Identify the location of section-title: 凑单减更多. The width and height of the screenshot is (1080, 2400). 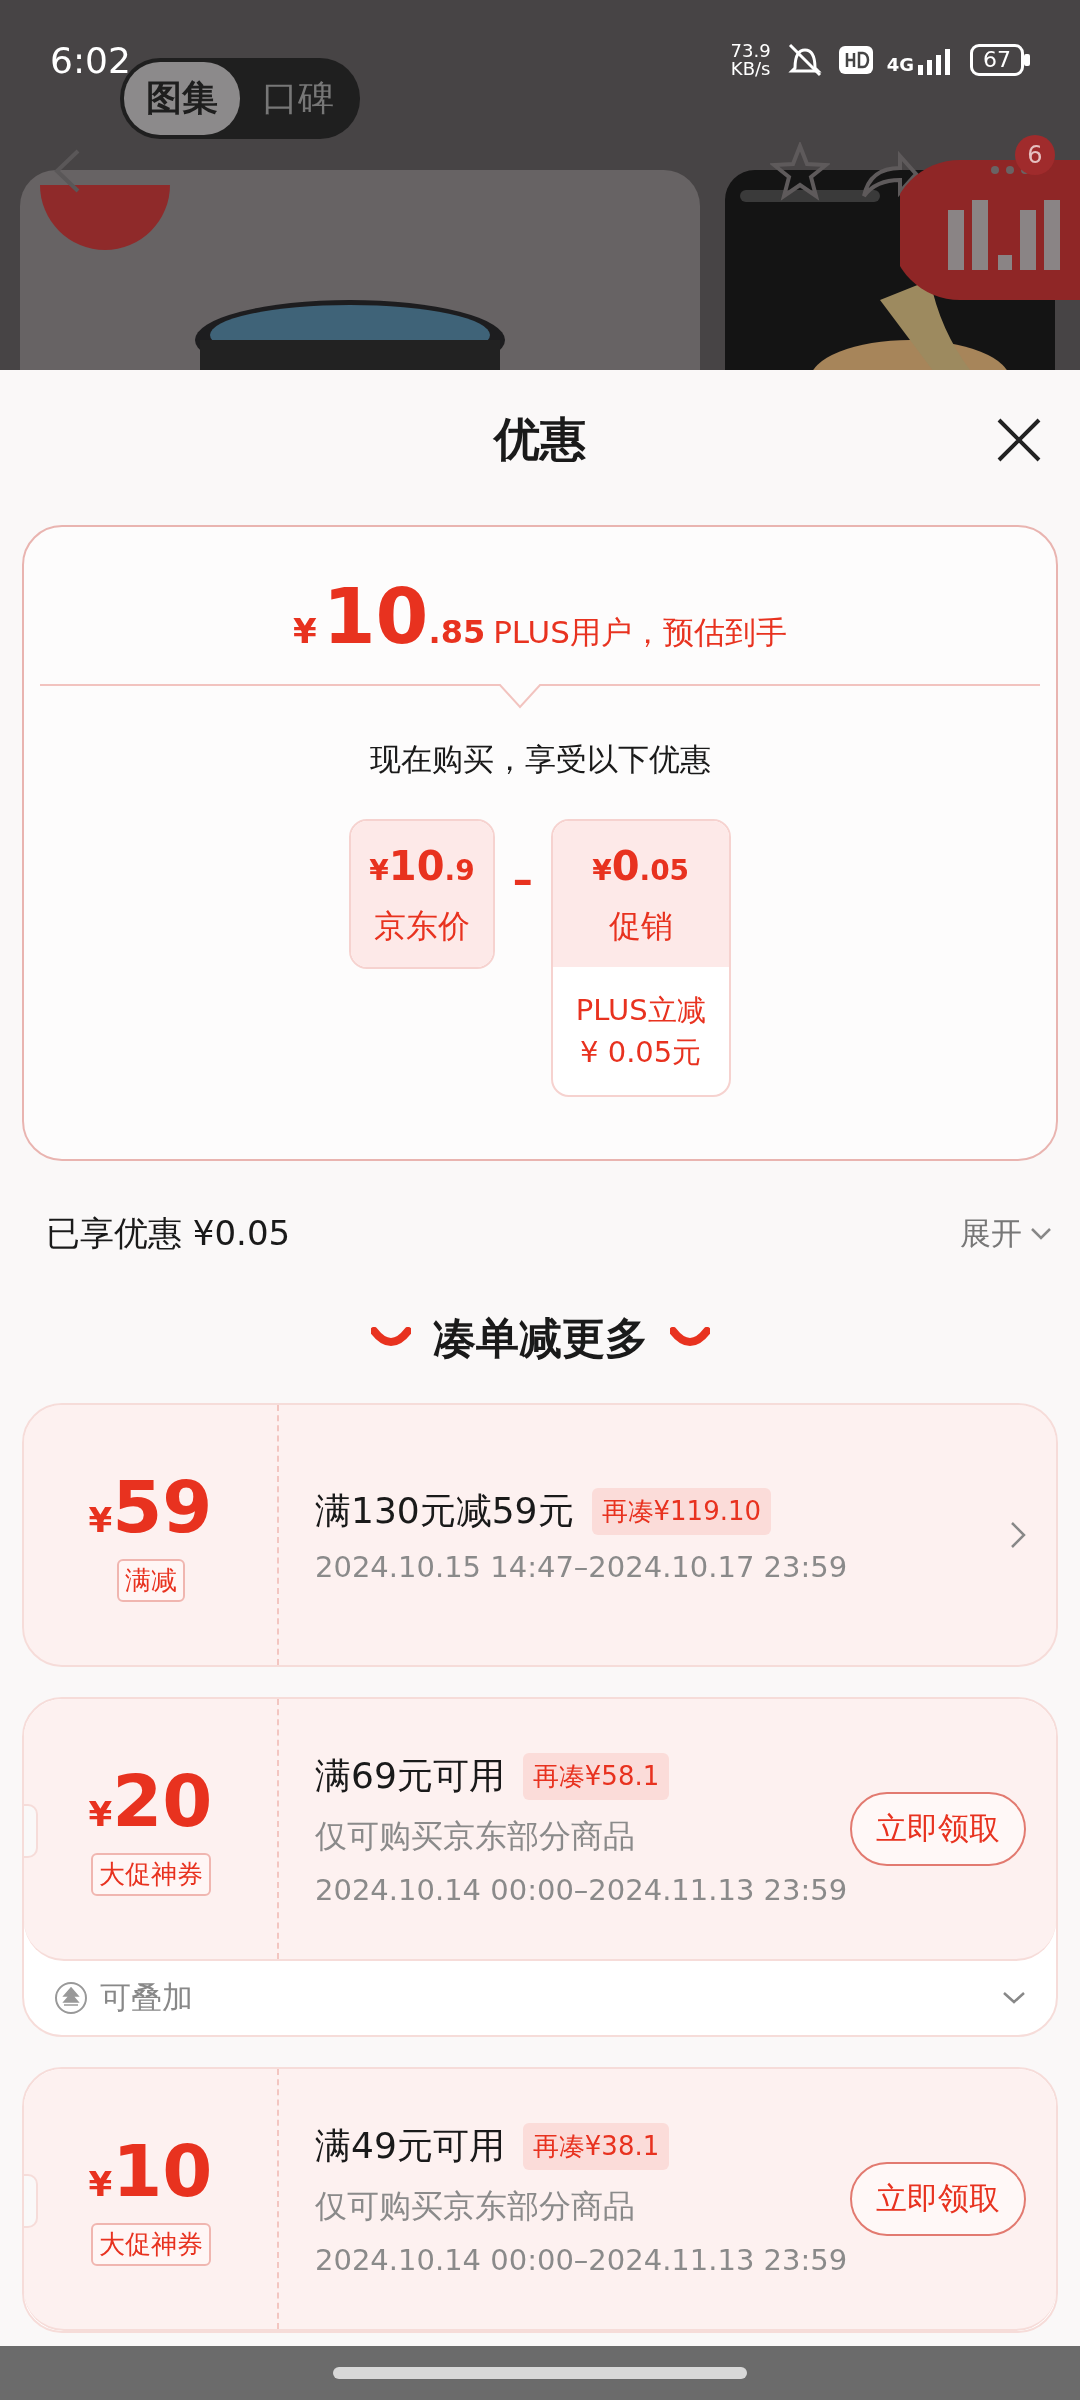
(540, 1338).